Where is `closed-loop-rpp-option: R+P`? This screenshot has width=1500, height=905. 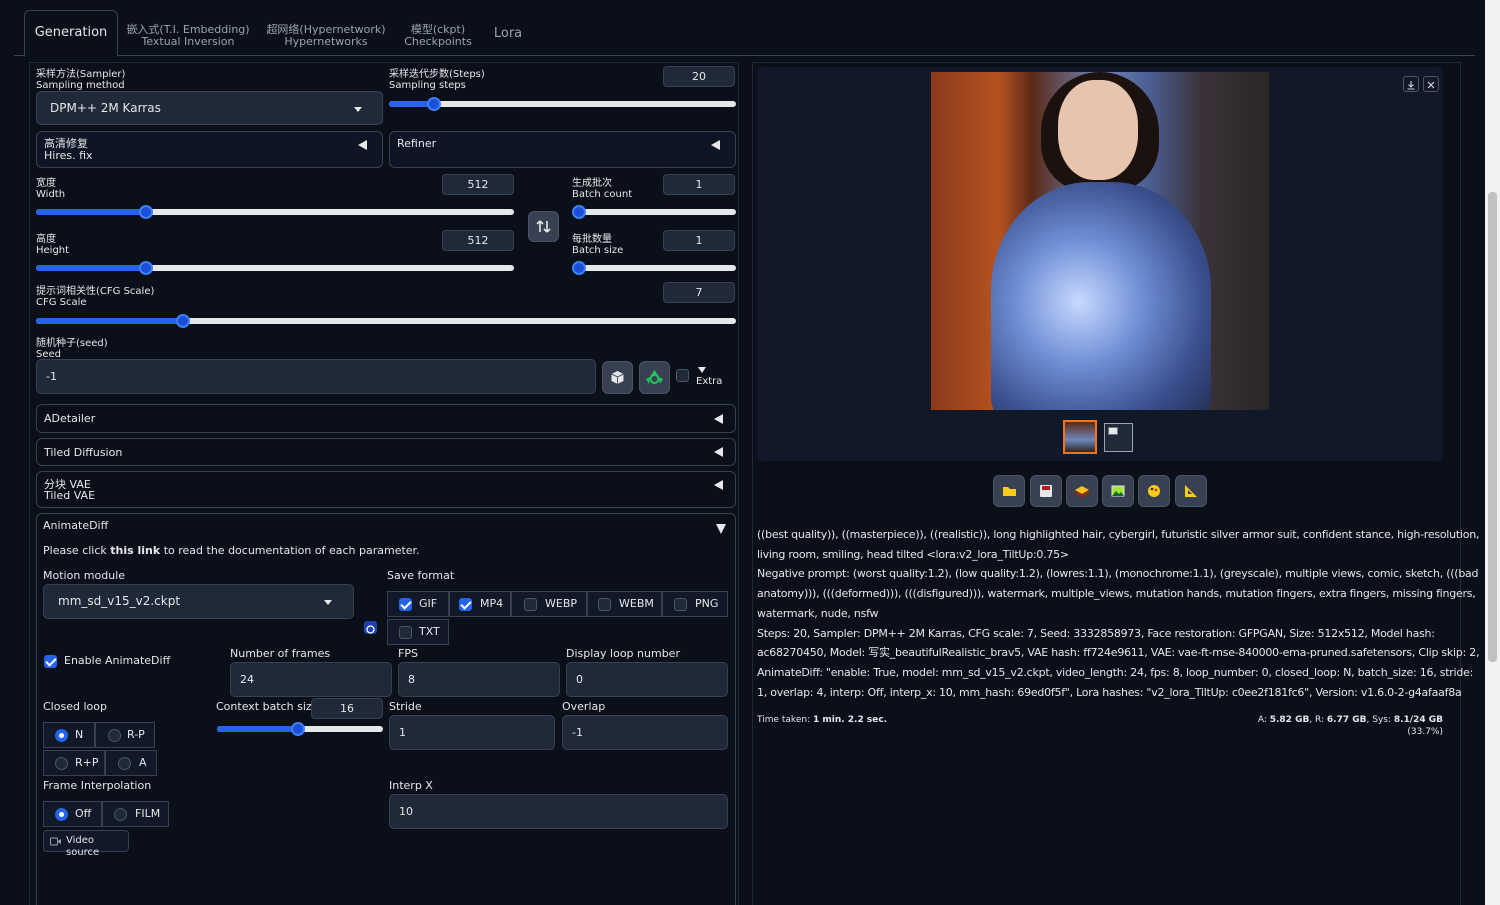 closed-loop-rpp-option: R+P is located at coordinates (74, 763).